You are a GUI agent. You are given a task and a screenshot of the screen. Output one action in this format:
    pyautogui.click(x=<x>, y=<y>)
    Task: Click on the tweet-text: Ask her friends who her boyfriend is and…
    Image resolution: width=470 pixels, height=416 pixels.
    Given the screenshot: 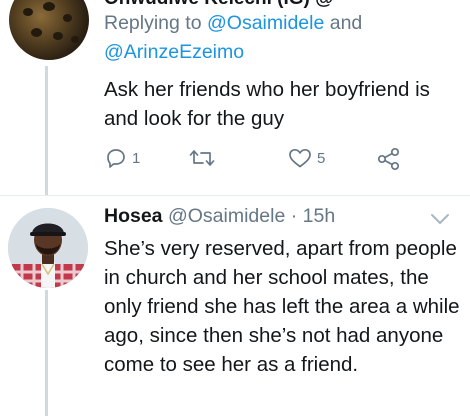 What is the action you would take?
    pyautogui.click(x=267, y=104)
    